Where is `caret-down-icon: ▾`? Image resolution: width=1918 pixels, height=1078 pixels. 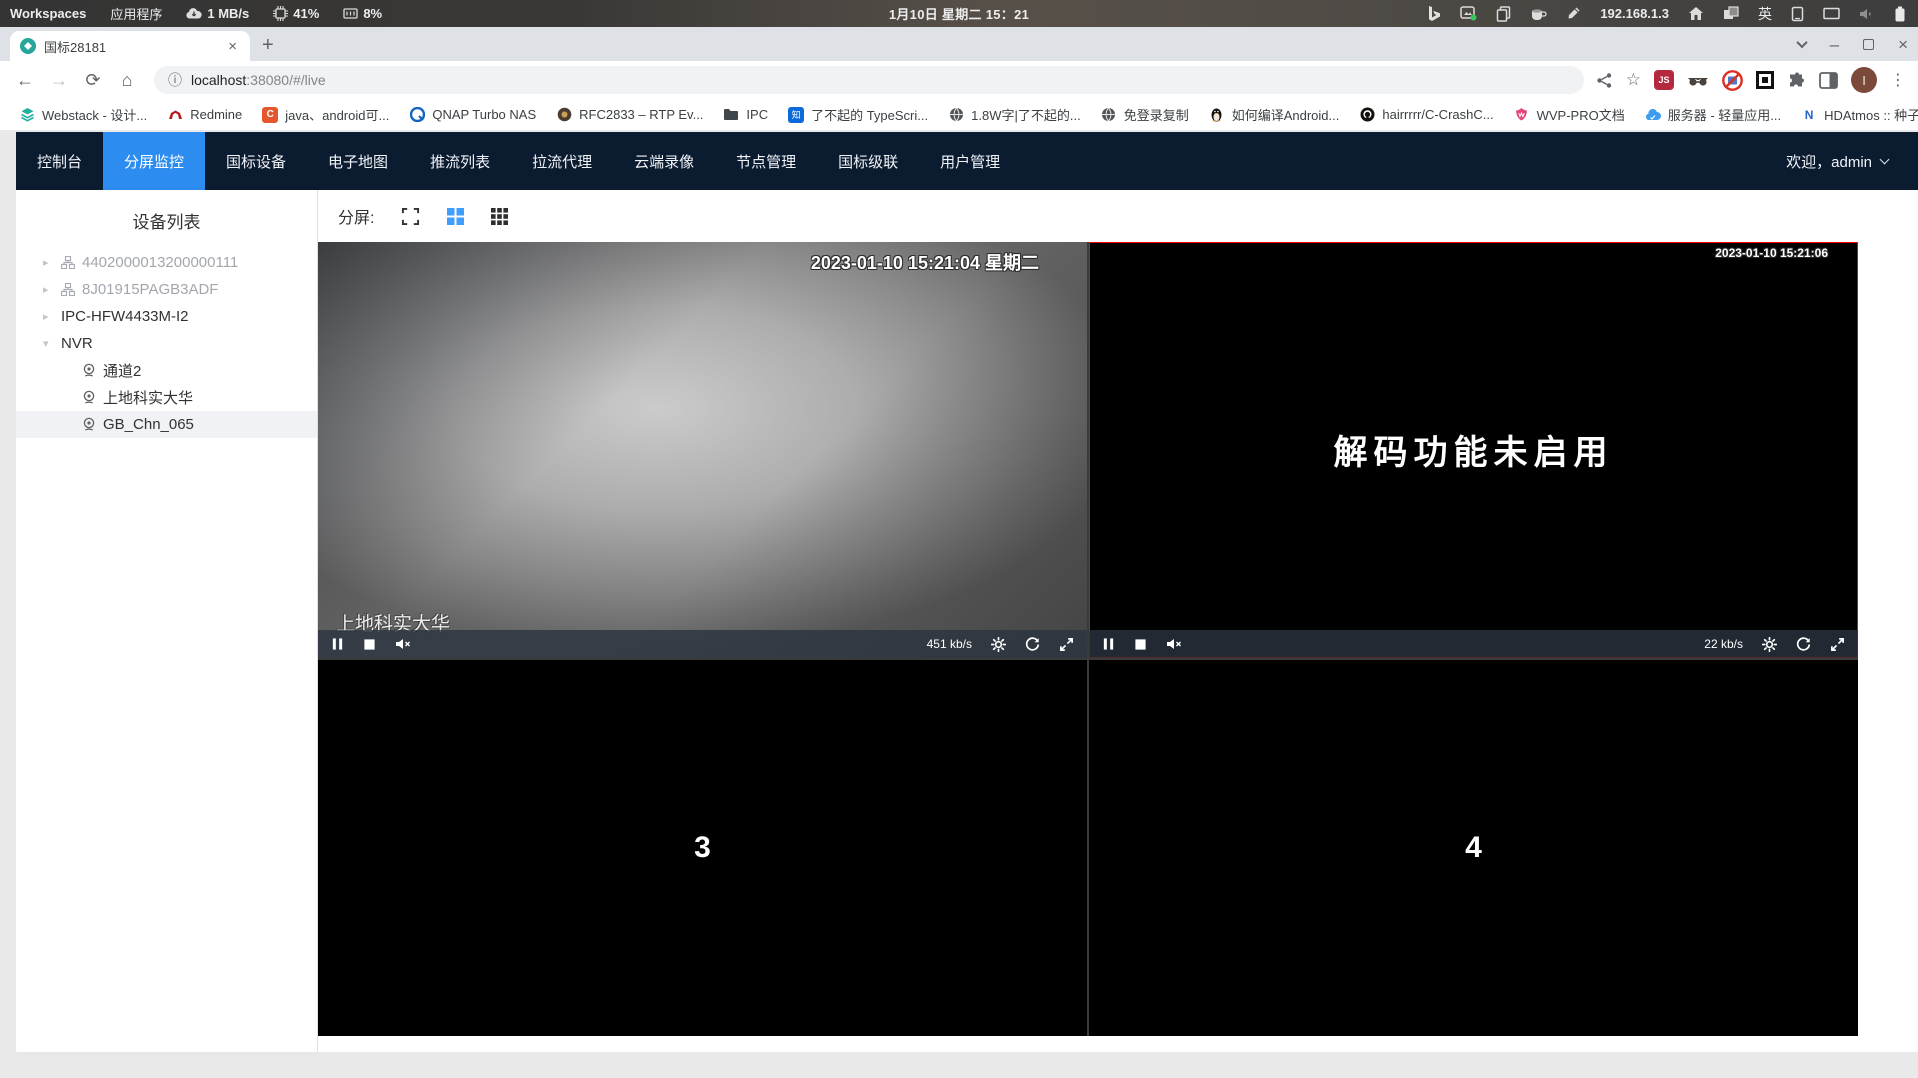
caret-down-icon: ▾ is located at coordinates (48, 343).